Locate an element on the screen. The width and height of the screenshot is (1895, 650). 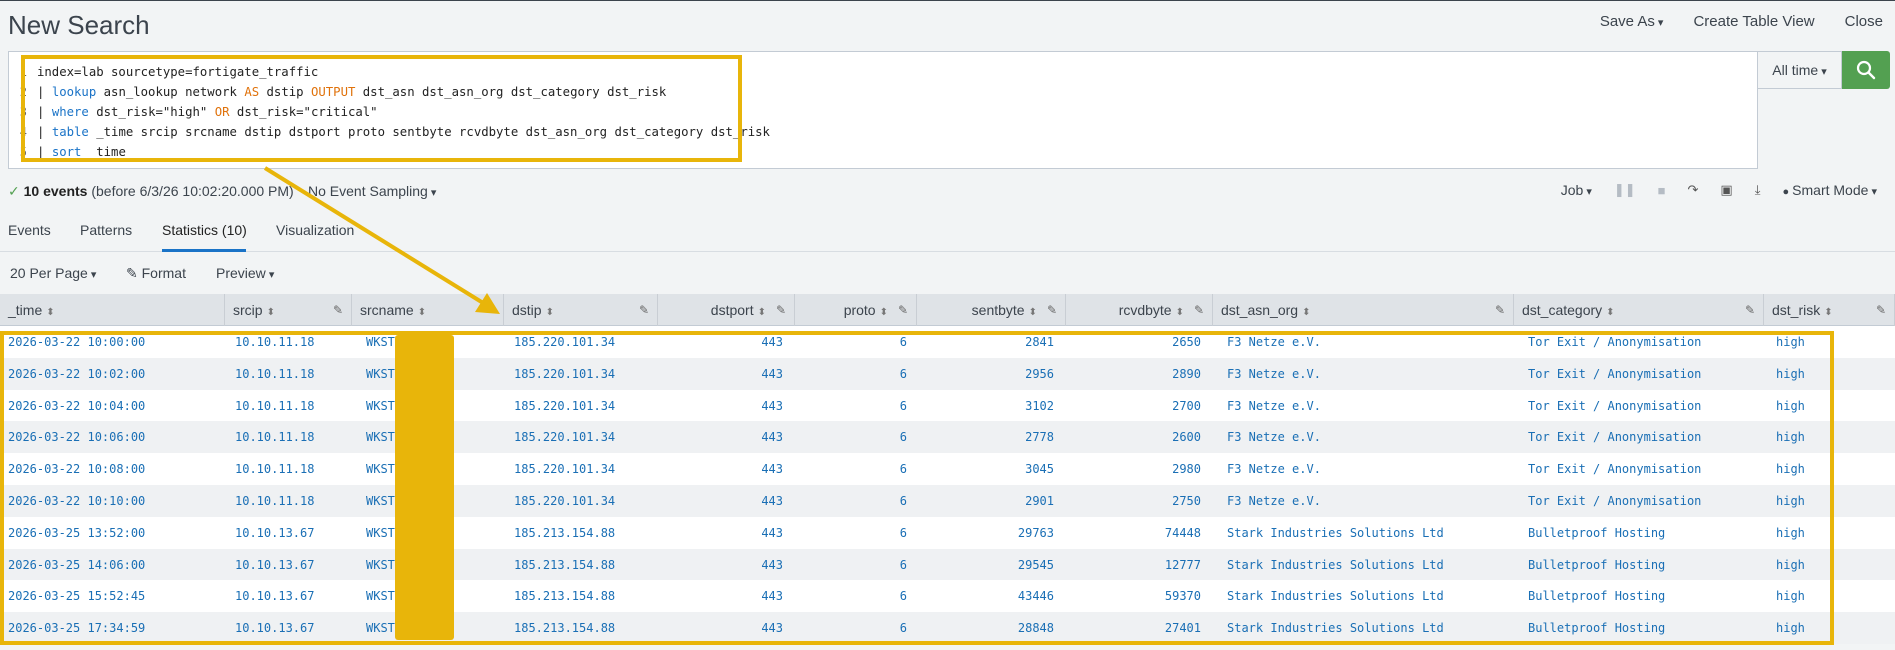
column-header-dstip: dstip ⬍ ✎ is located at coordinates (581, 310).